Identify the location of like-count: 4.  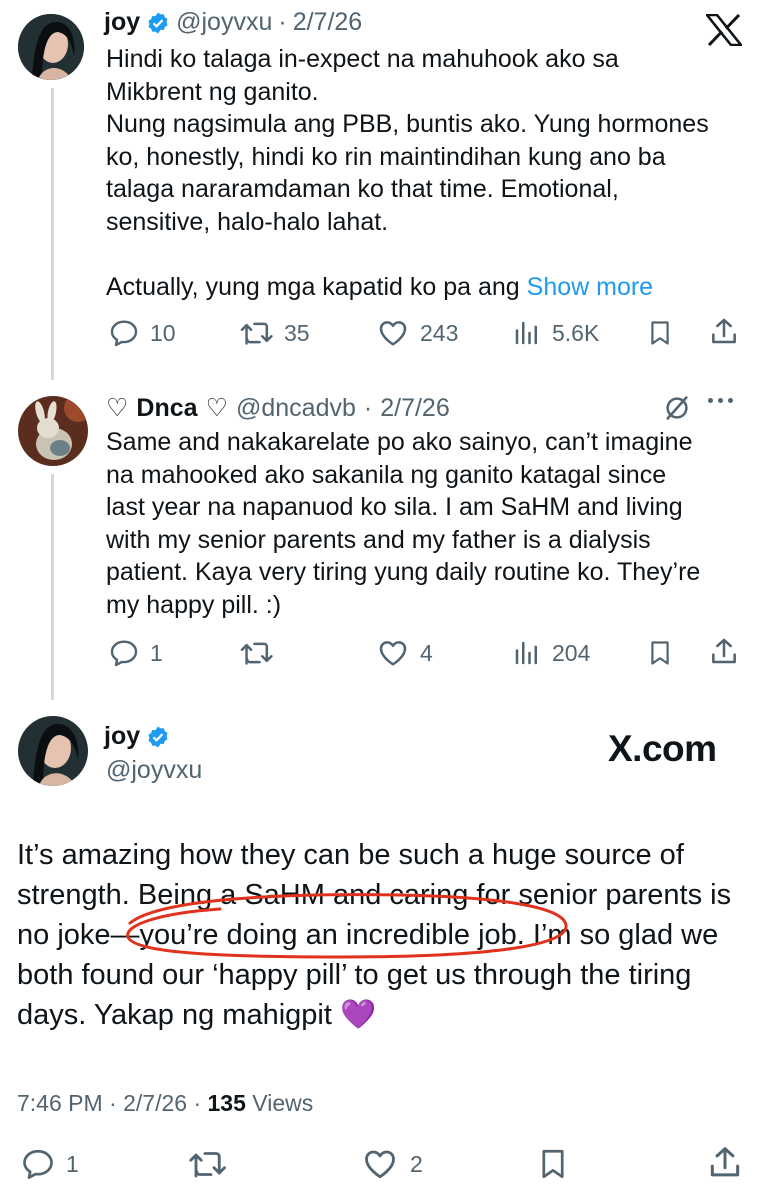
(426, 652).